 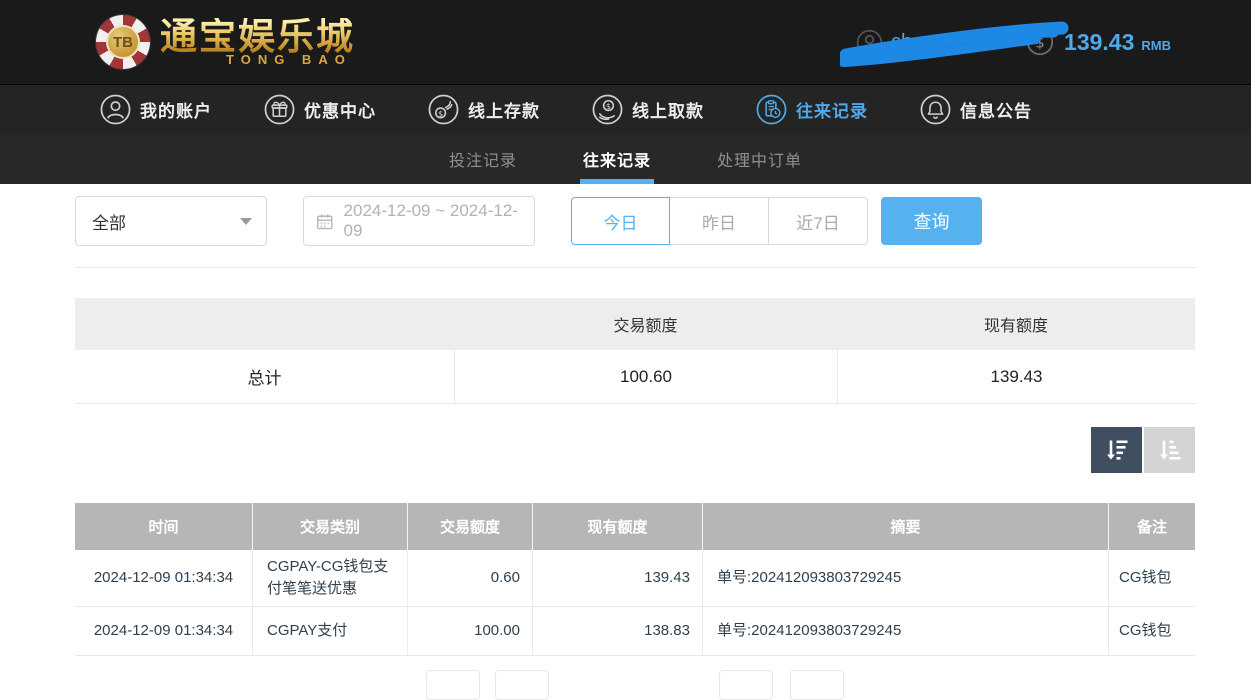 What do you see at coordinates (522, 685) in the screenshot?
I see `pager-prev-button` at bounding box center [522, 685].